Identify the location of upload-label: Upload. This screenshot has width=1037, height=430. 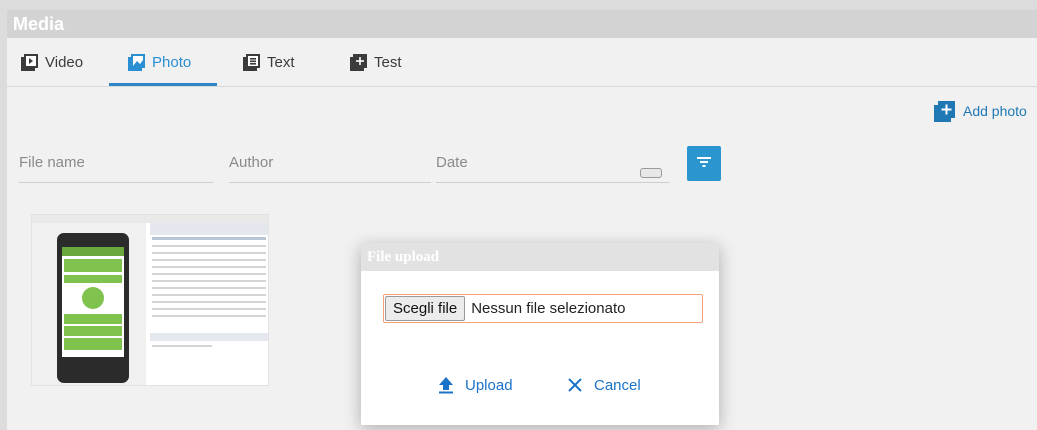
(489, 385).